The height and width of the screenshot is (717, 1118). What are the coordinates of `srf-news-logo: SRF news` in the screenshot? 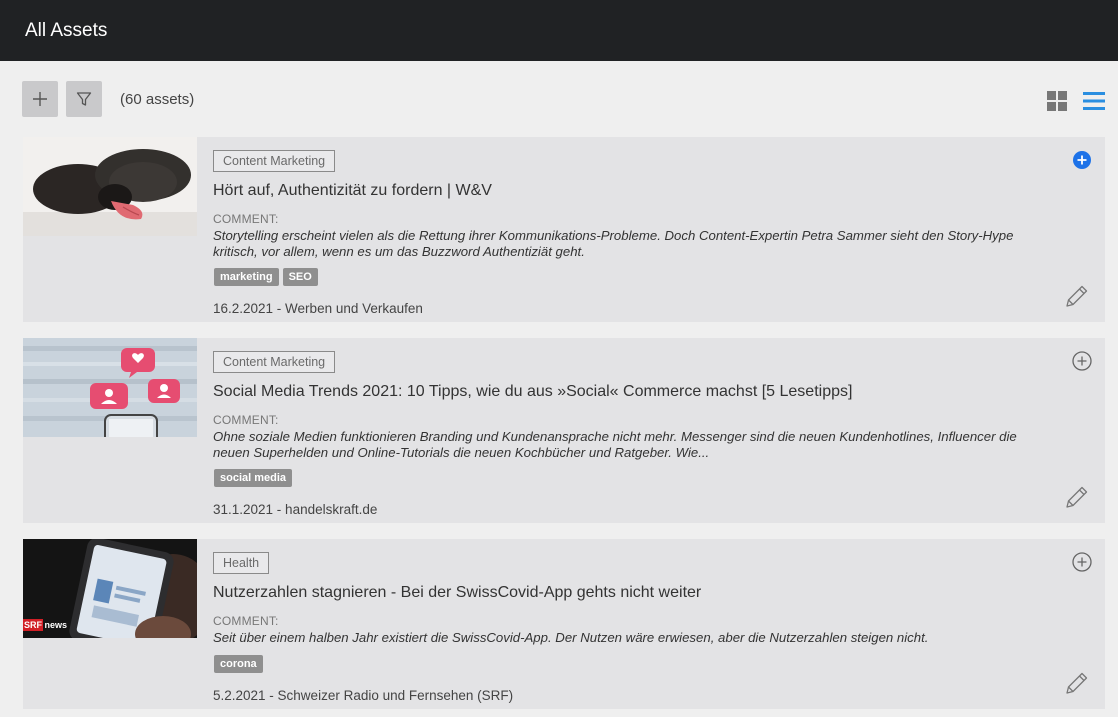 It's located at (46, 625).